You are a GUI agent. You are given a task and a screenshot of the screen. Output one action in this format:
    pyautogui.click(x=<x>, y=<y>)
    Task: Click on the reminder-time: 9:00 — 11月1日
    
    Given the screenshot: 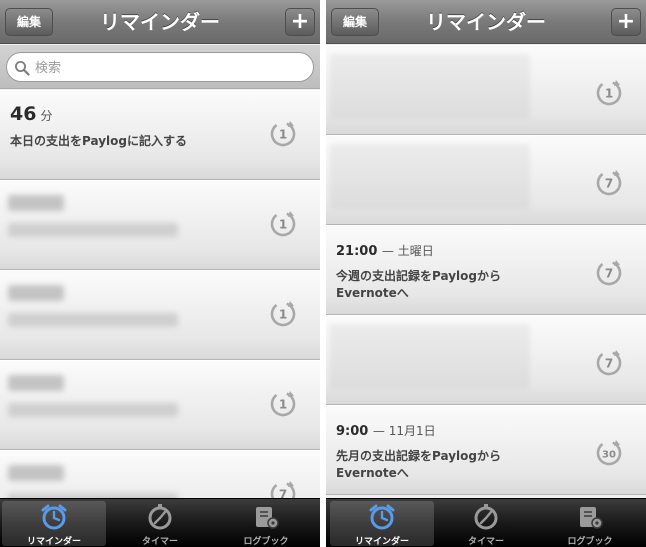 What is the action you would take?
    pyautogui.click(x=386, y=430)
    